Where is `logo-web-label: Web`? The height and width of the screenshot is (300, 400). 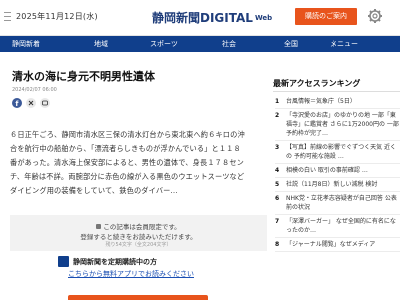
logo-web-label: Web is located at coordinates (263, 18).